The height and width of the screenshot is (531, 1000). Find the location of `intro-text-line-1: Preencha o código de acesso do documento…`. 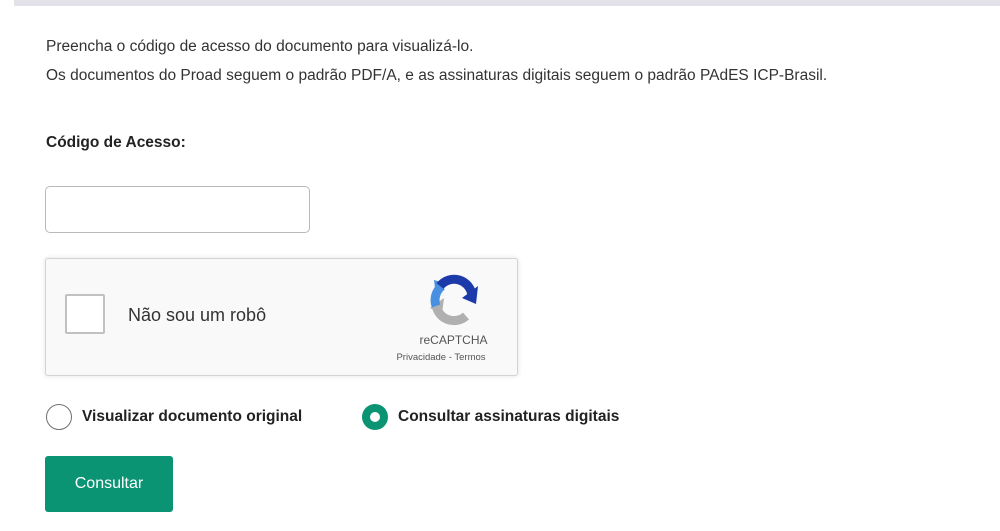

intro-text-line-1: Preencha o código de acesso do documento… is located at coordinates (260, 46).